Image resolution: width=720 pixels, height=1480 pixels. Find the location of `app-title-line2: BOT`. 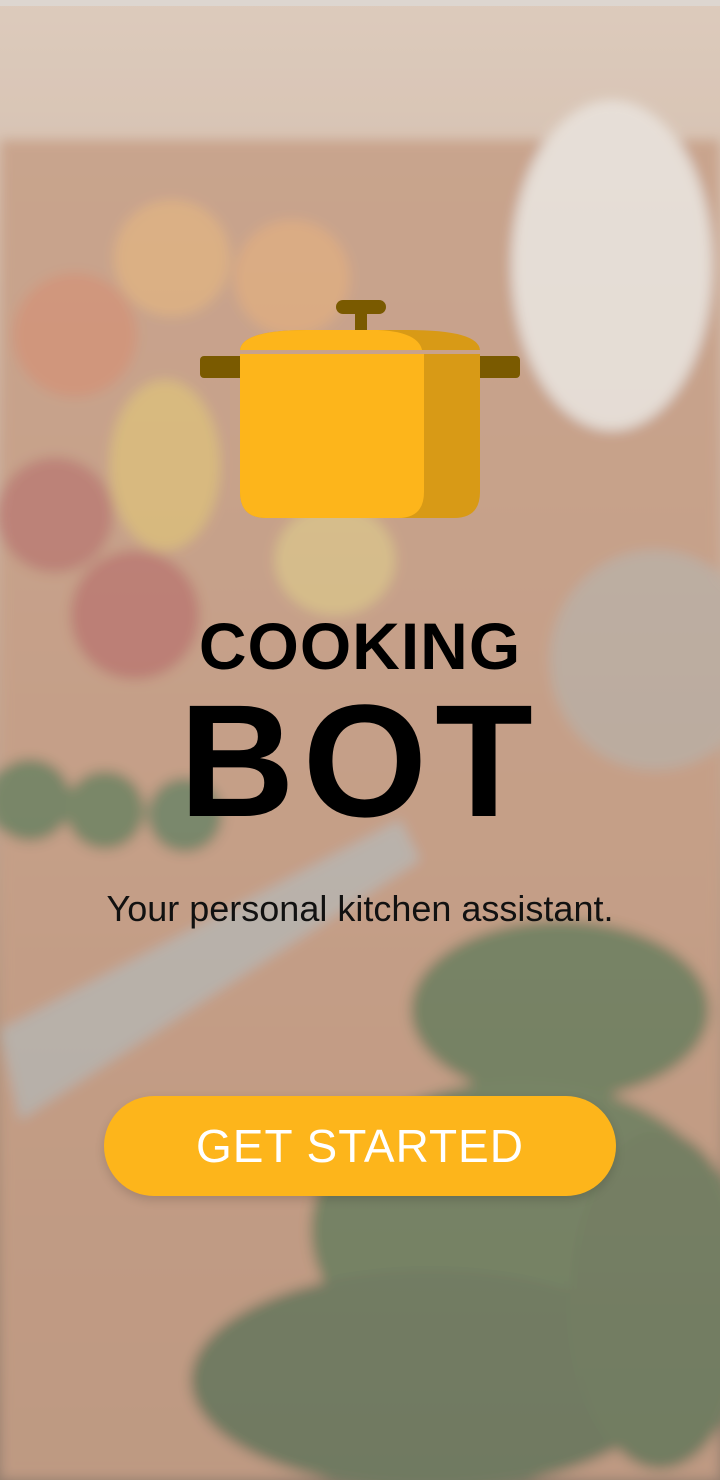

app-title-line2: BOT is located at coordinates (360, 760).